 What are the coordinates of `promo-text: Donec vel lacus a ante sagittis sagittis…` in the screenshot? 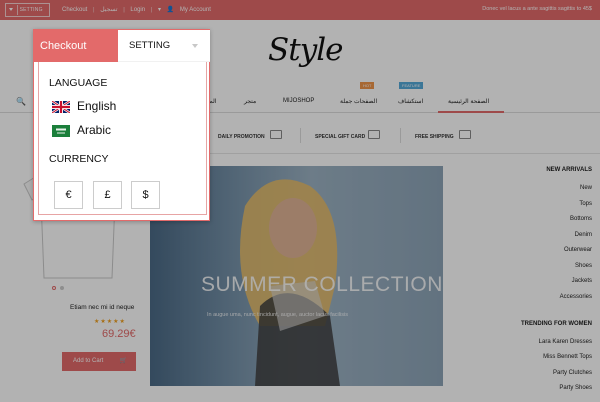 It's located at (537, 9).